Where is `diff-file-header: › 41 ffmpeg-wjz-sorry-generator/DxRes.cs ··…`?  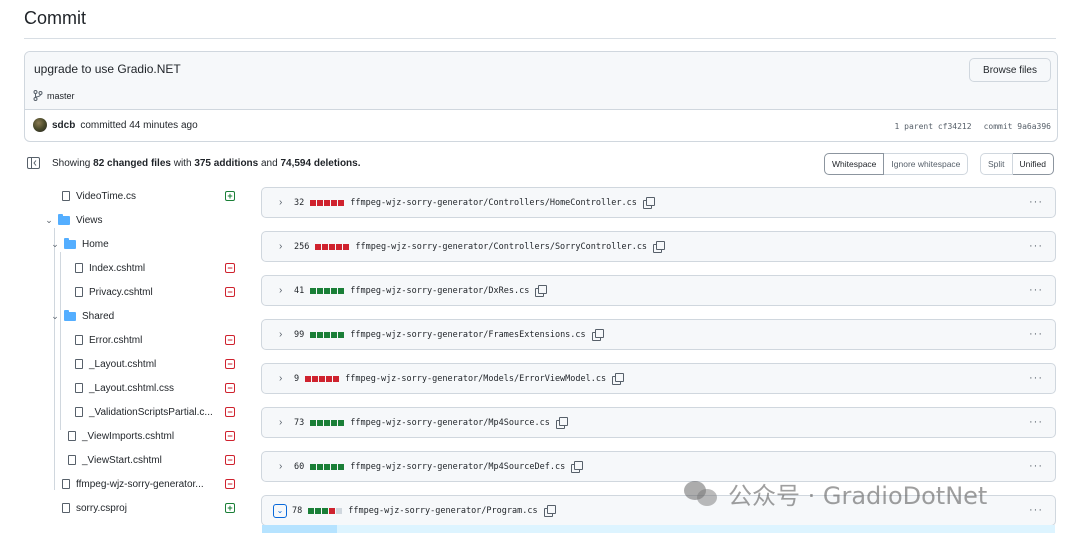
diff-file-header: › 41 ffmpeg-wjz-sorry-generator/DxRes.cs ··… is located at coordinates (658, 290).